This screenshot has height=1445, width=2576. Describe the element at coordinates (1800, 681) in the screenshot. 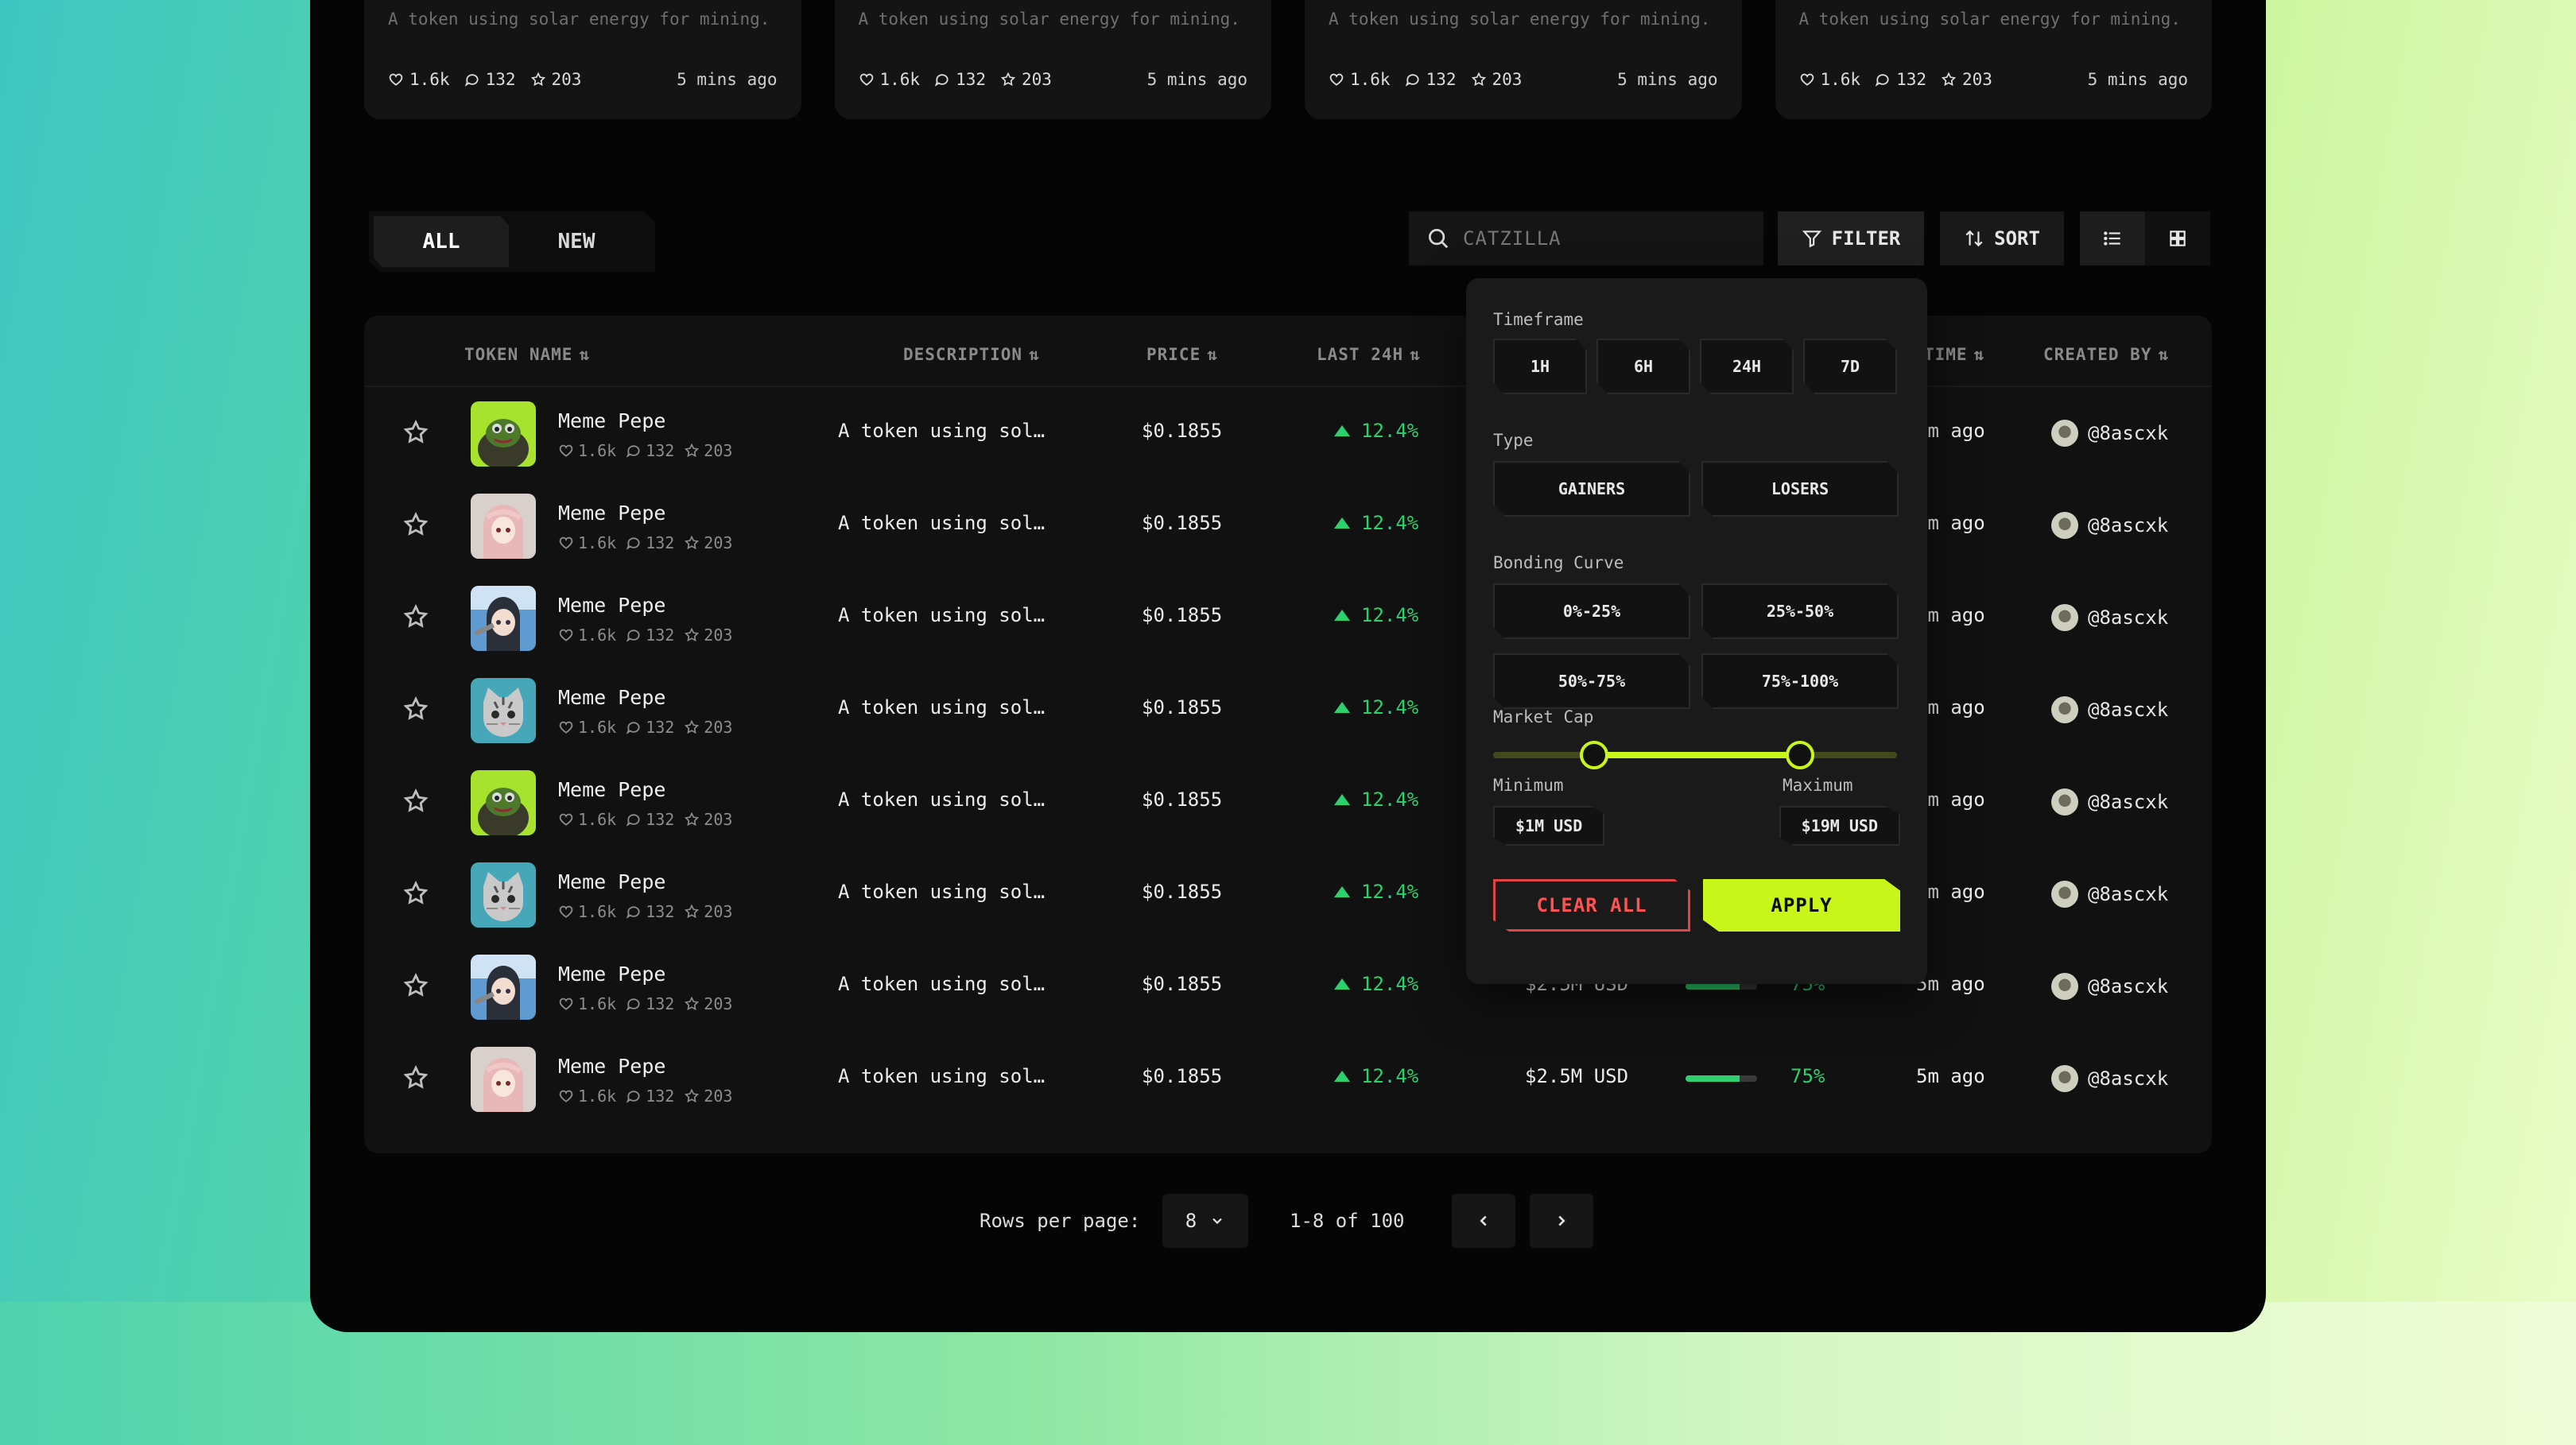

I see `bonding-75-100: 75%-100%` at that location.